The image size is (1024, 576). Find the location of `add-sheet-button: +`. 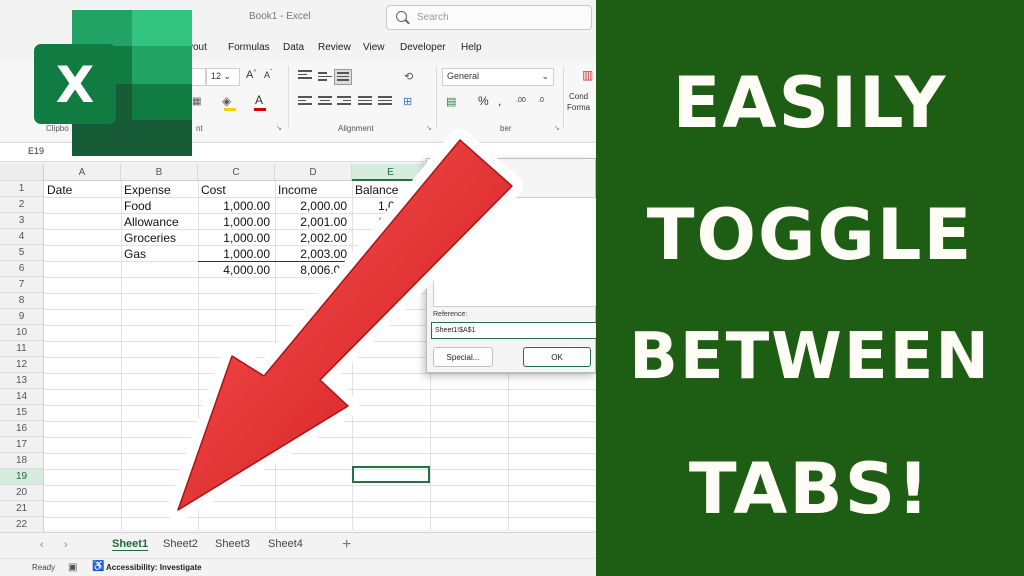

add-sheet-button: + is located at coordinates (346, 545).